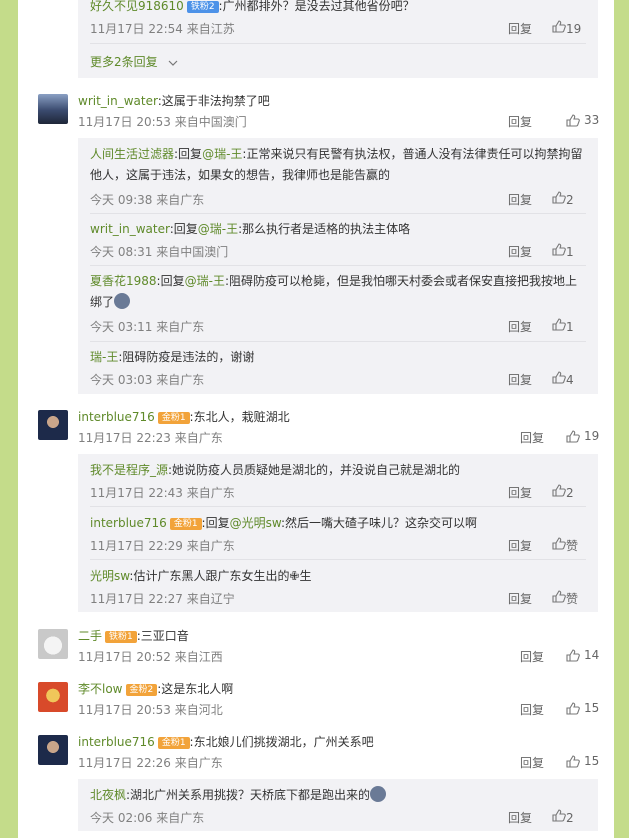 The height and width of the screenshot is (838, 629). I want to click on reply-meta: 今天 03:11 来自广东, so click(147, 326).